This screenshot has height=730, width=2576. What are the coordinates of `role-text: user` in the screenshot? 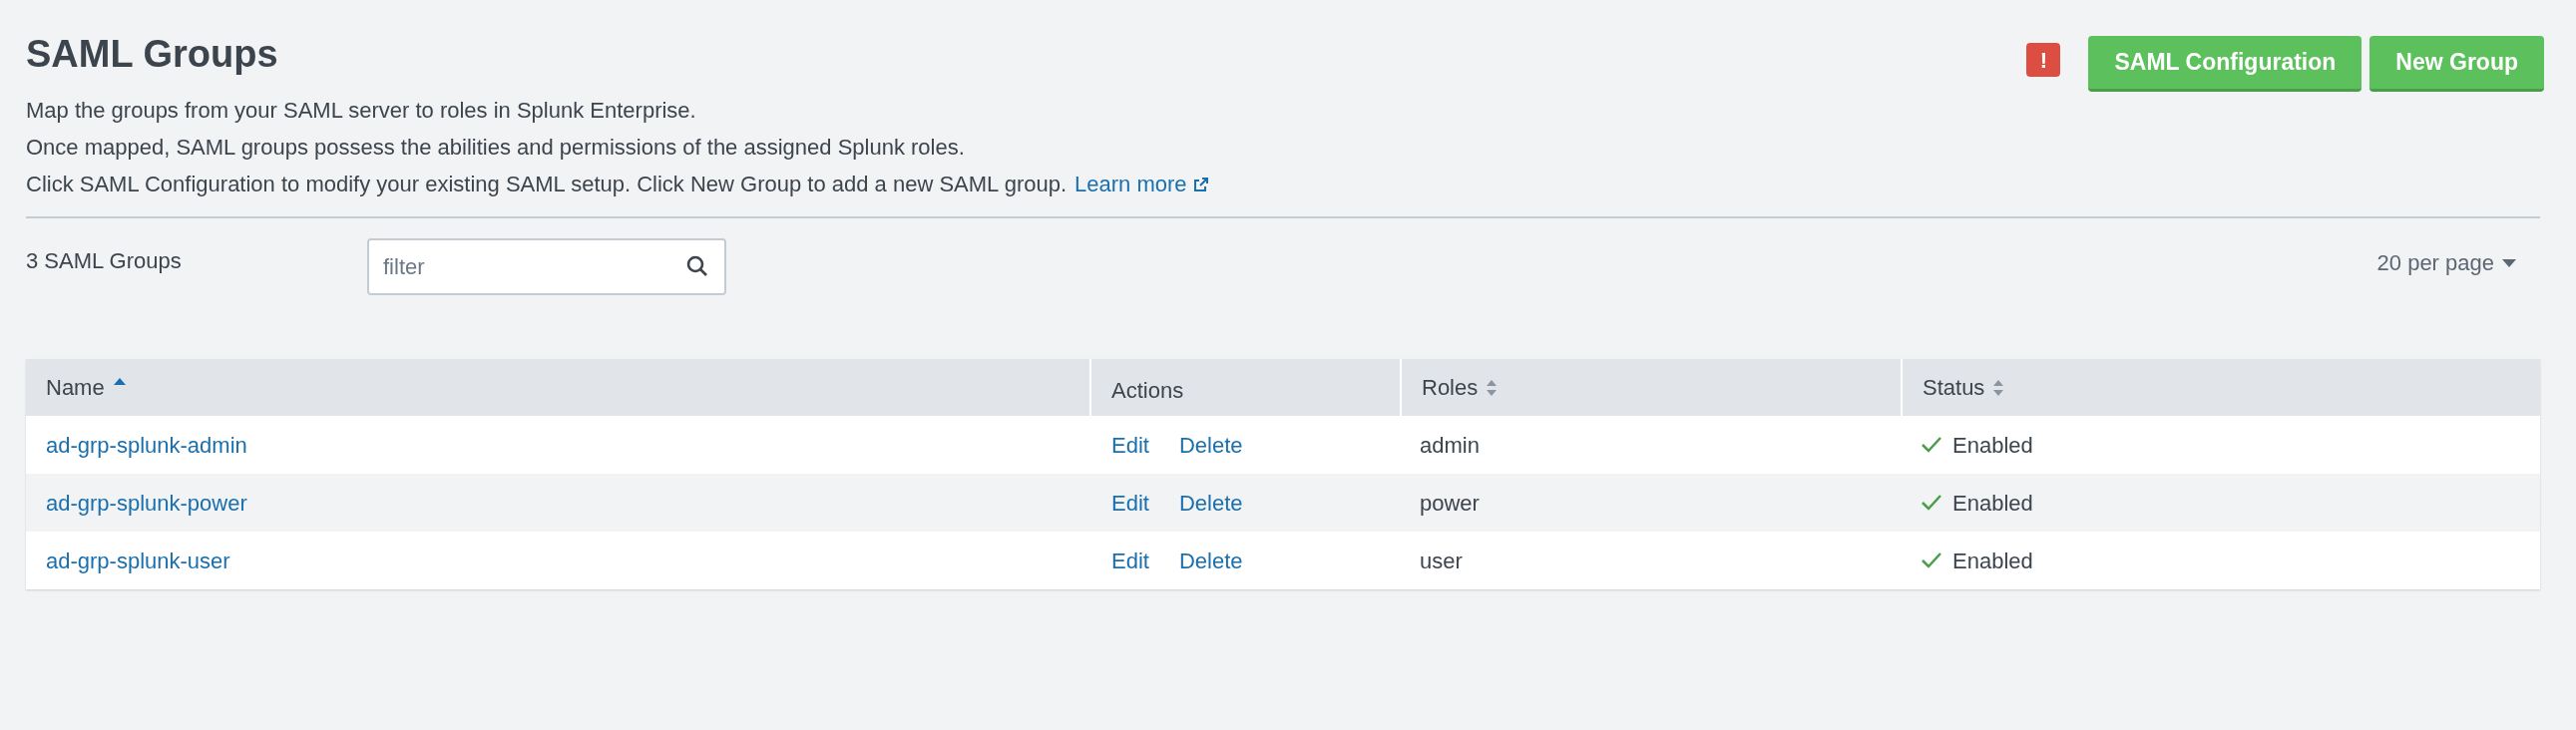 It's located at (1441, 560).